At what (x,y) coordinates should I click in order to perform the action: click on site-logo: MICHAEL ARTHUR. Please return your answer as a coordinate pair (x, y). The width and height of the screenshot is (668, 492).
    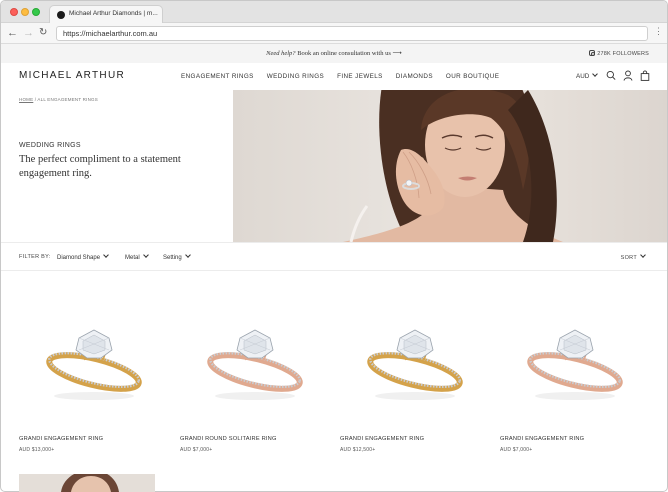
    Looking at the image, I should click on (72, 75).